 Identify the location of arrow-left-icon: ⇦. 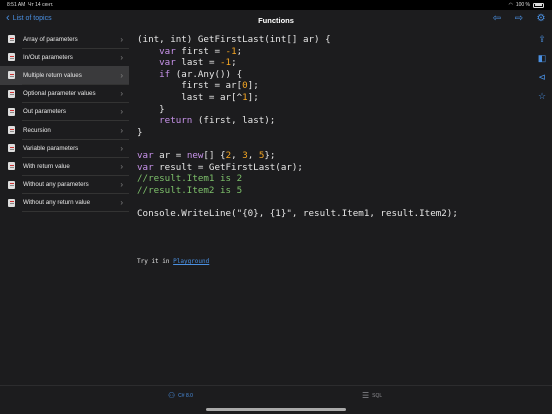
(497, 18).